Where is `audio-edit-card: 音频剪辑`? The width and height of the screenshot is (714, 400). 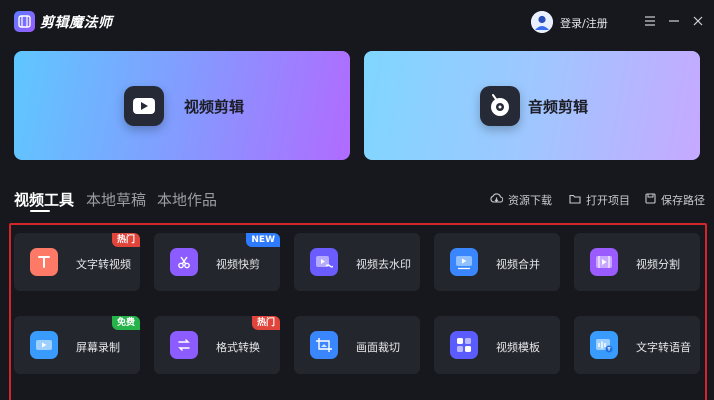 audio-edit-card: 音频剪辑 is located at coordinates (532, 105).